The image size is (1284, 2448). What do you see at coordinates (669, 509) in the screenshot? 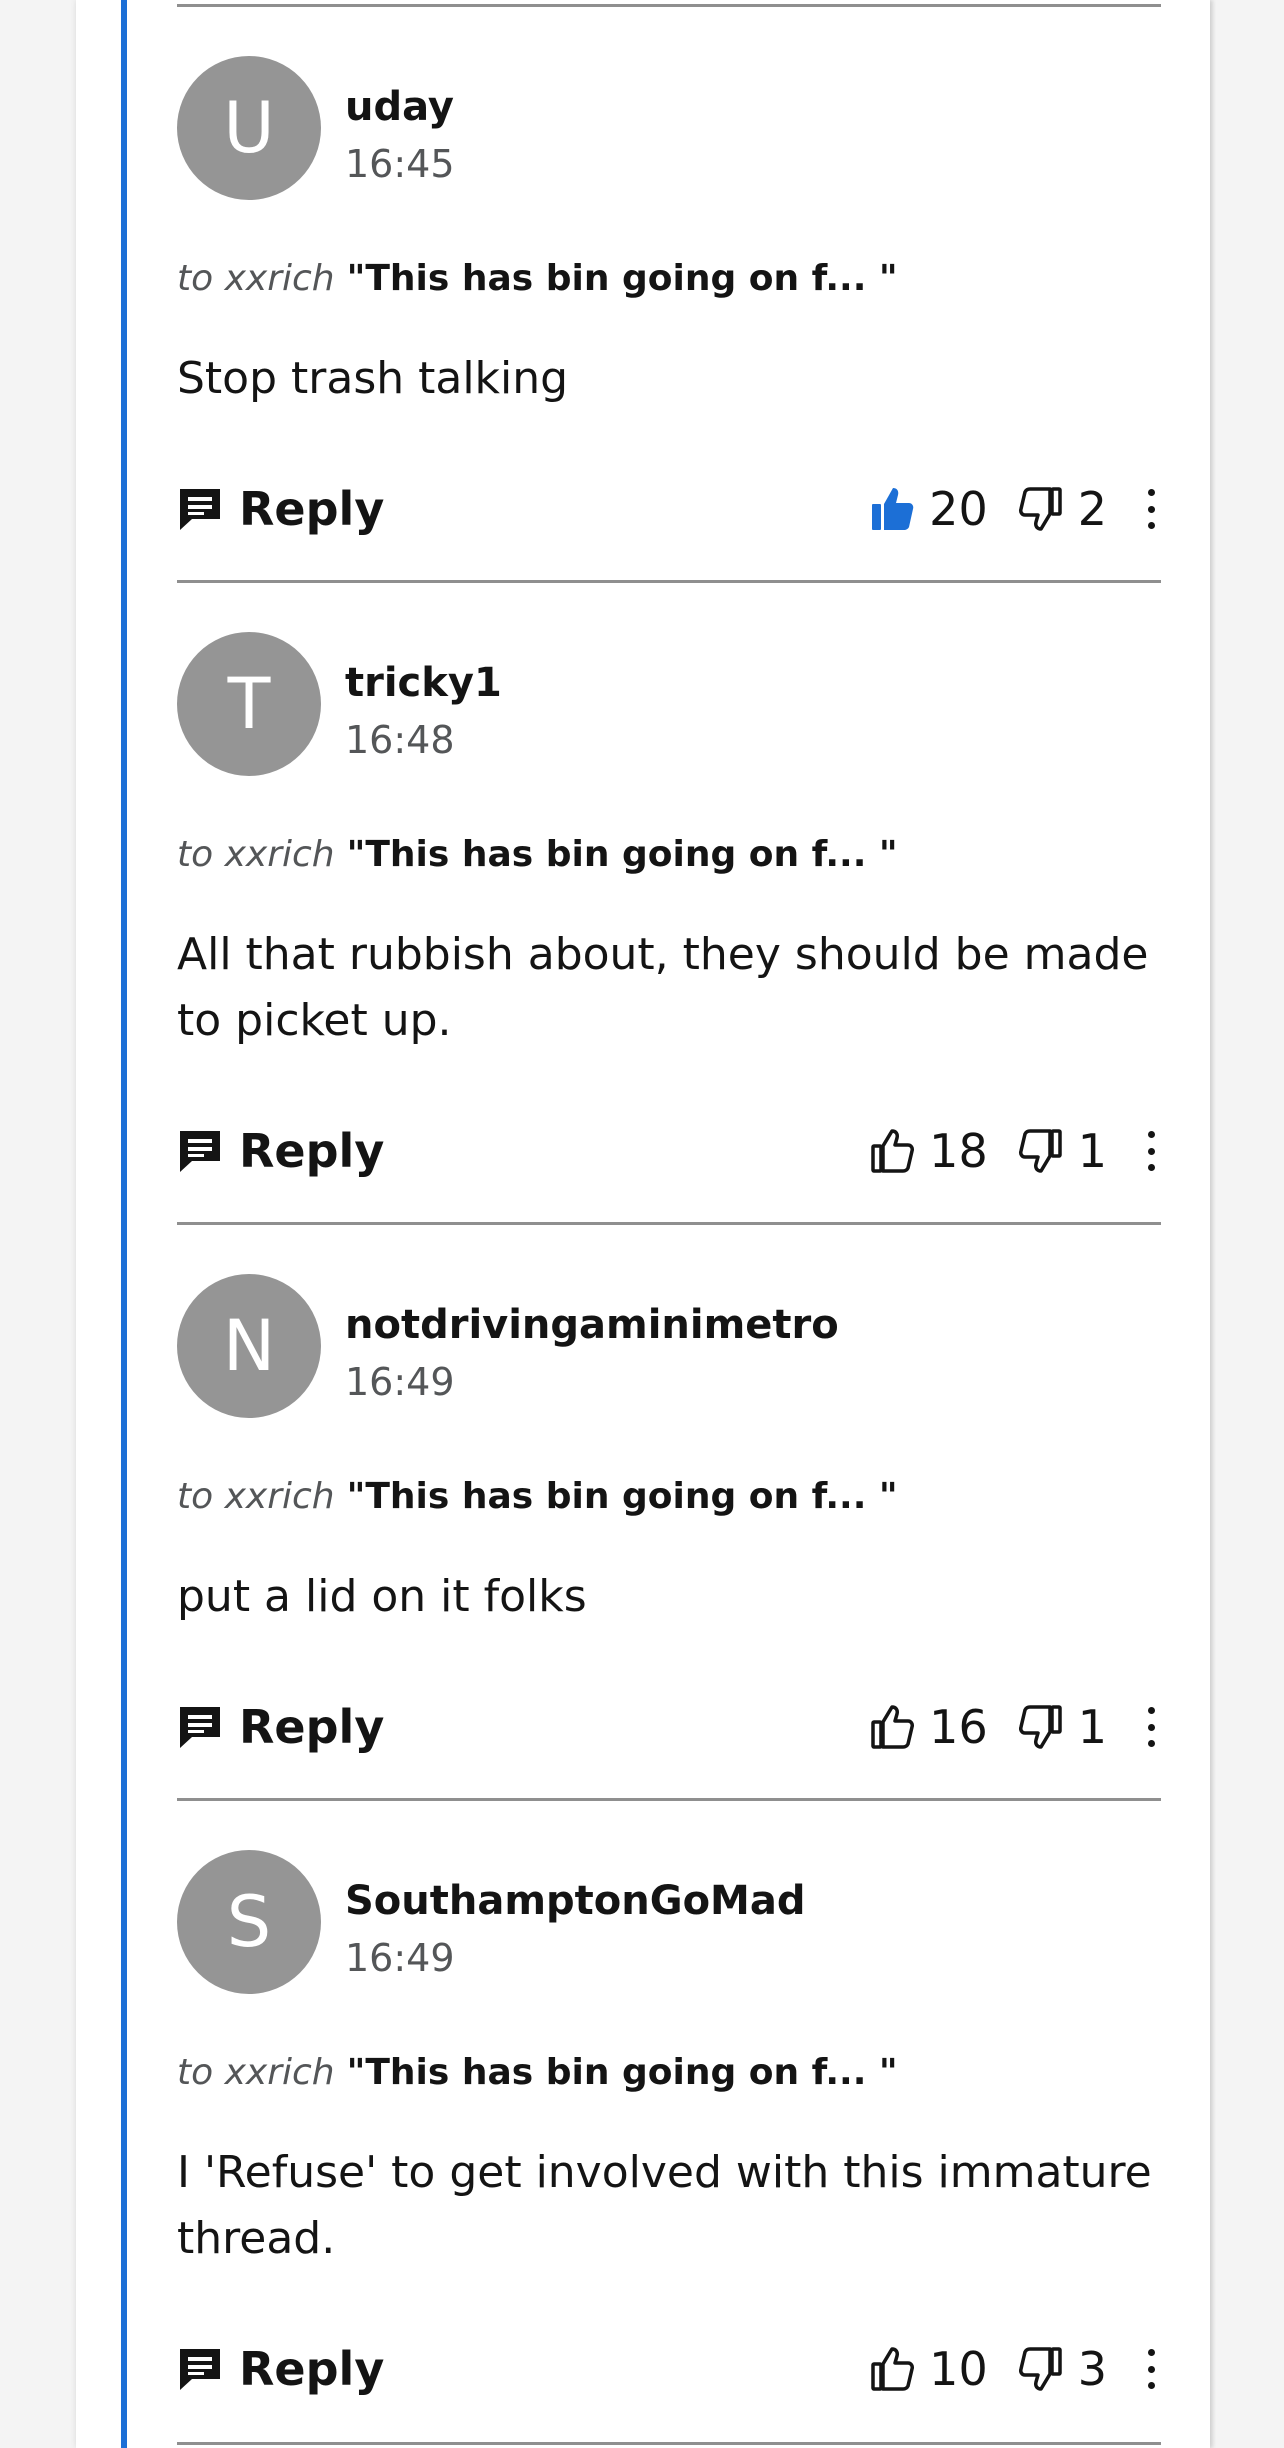
I see `comment-actions: Reply 20 2` at bounding box center [669, 509].